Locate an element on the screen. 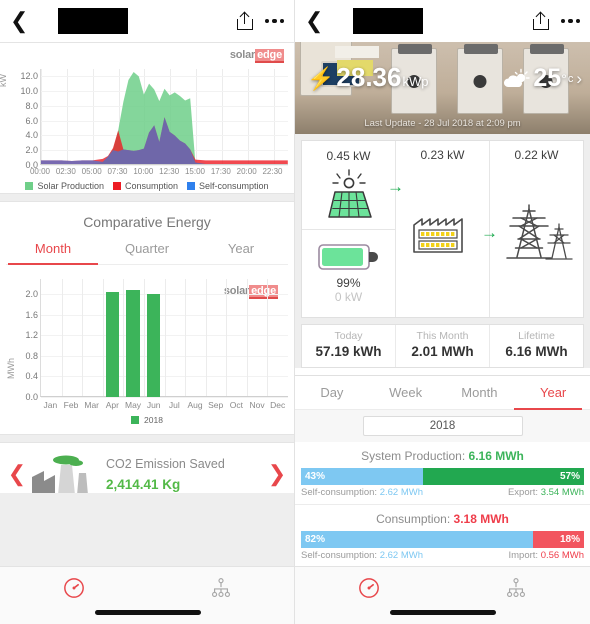 This screenshot has width=590, height=624. production-self-pct: 43% is located at coordinates (315, 476).